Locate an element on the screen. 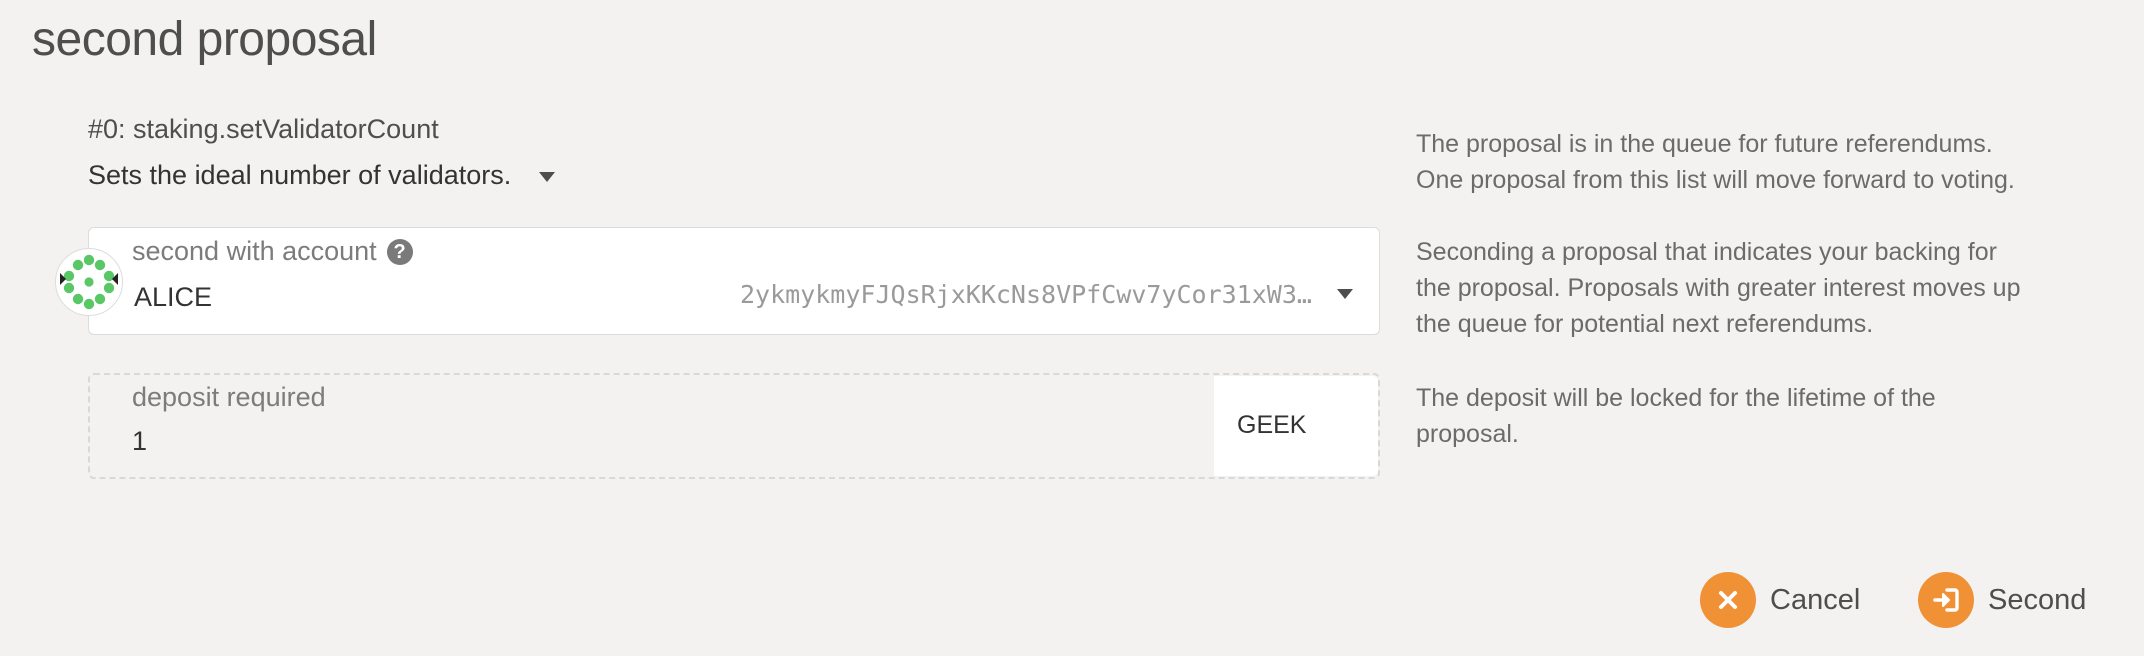 The width and height of the screenshot is (2144, 656). account-field-label: second with account ? is located at coordinates (272, 251).